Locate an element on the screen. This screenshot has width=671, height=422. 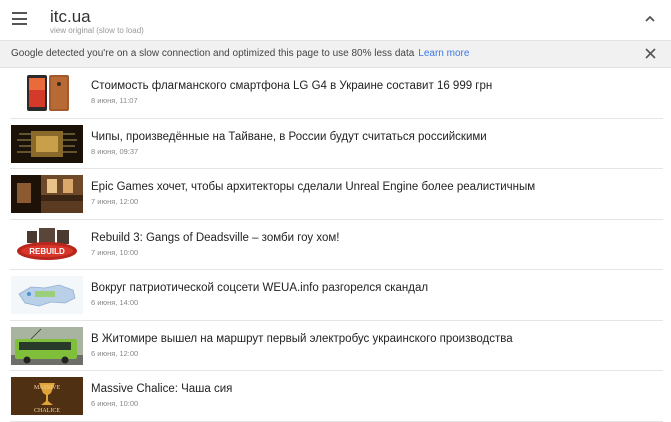
article-date: 7 июня, 10:00 is located at coordinates (115, 252).